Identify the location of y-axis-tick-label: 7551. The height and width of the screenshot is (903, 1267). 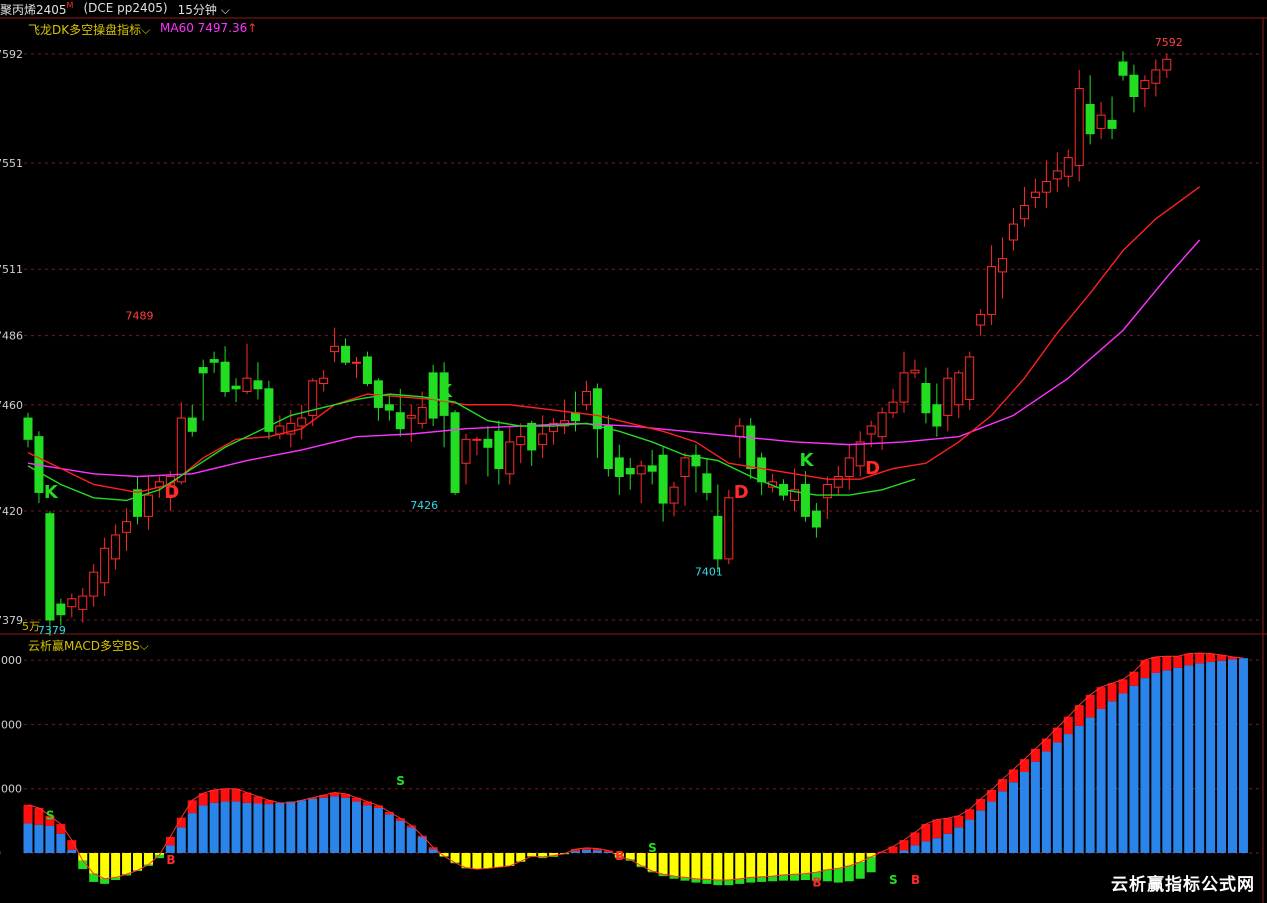
(11, 163).